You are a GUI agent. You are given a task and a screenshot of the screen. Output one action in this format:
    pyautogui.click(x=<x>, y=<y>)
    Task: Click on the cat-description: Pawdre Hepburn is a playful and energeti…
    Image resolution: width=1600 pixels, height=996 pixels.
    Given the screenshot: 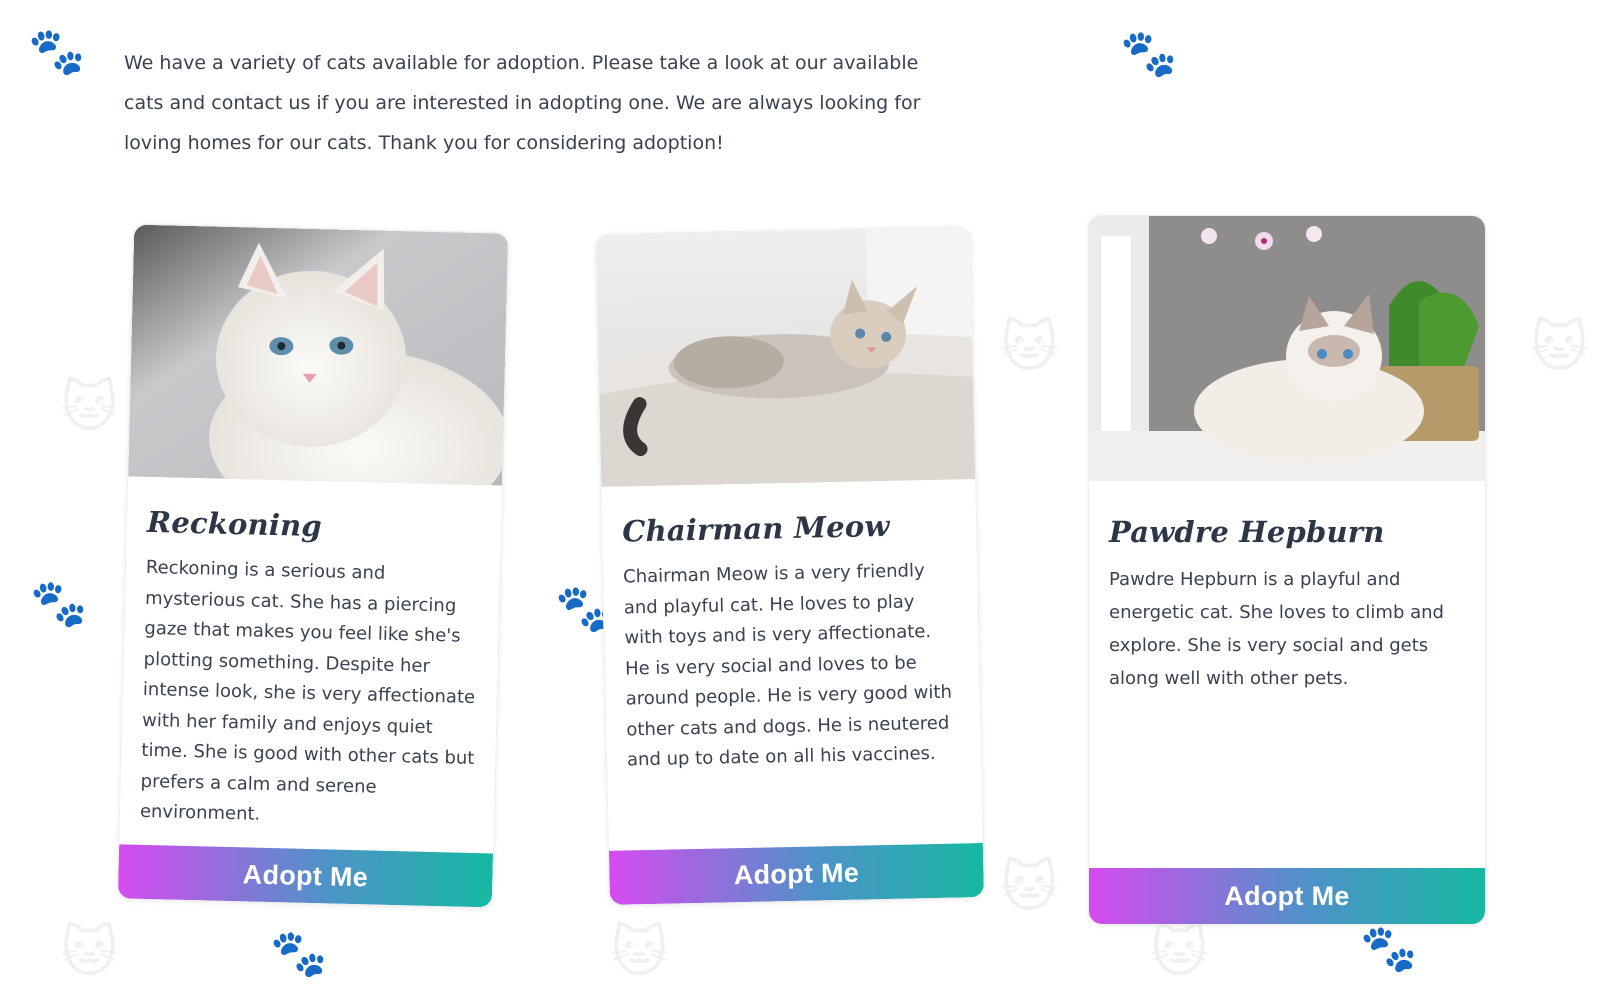 What is the action you would take?
    pyautogui.click(x=1276, y=629)
    